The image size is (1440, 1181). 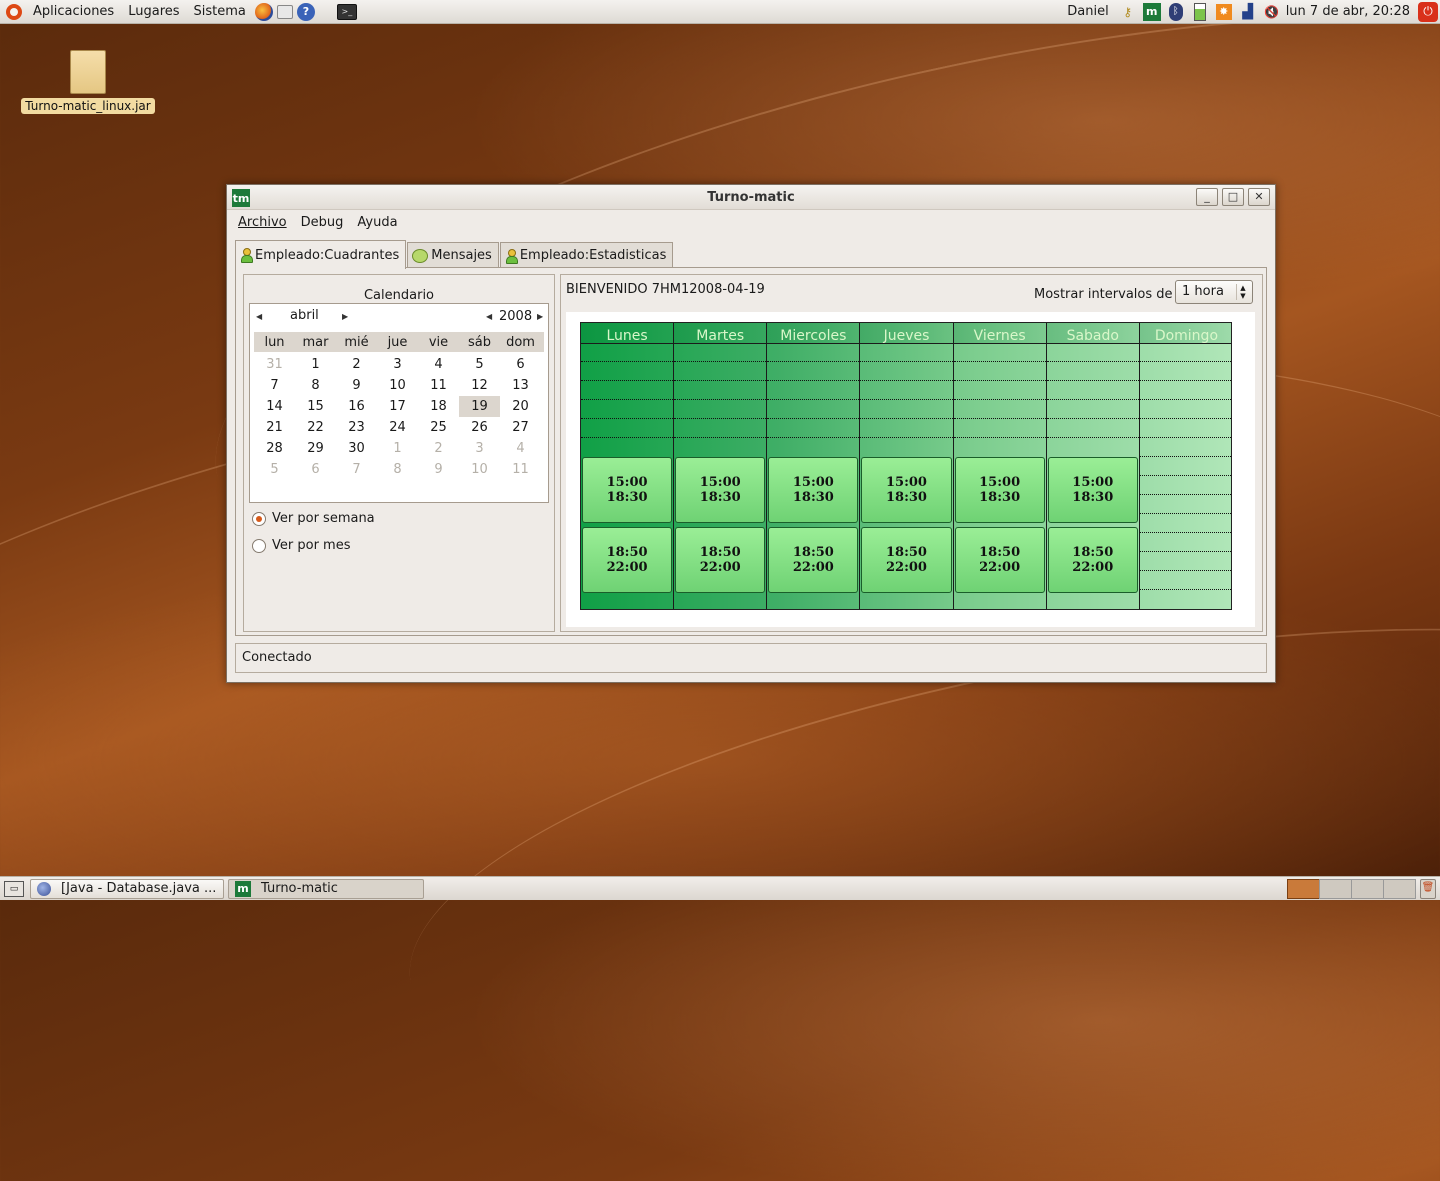 I want to click on calendar-day: 27, so click(x=520, y=427).